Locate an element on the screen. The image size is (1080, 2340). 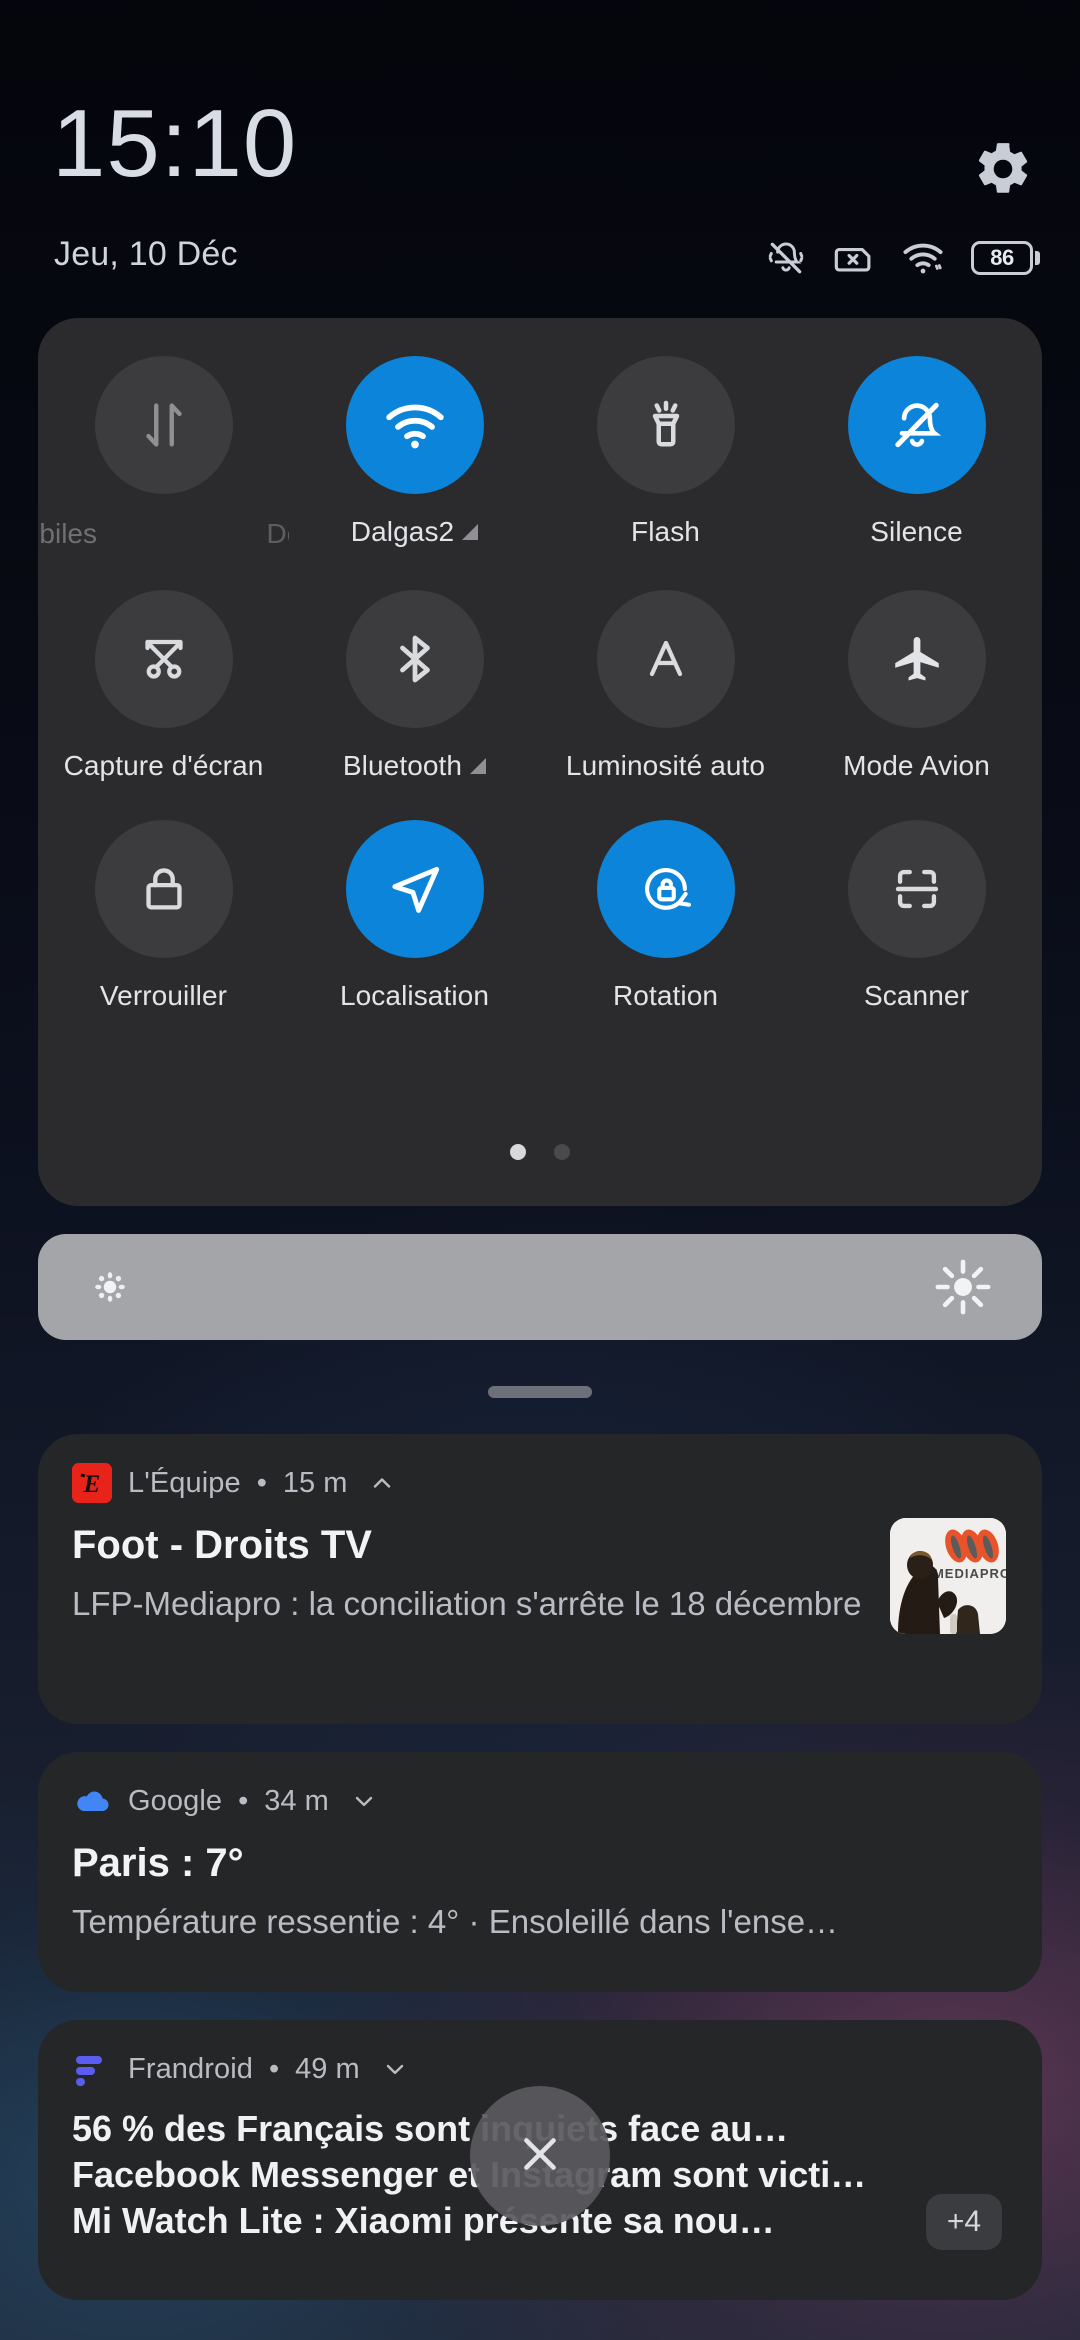
qs-tile-flashlight: Flash is located at coordinates (665, 454).